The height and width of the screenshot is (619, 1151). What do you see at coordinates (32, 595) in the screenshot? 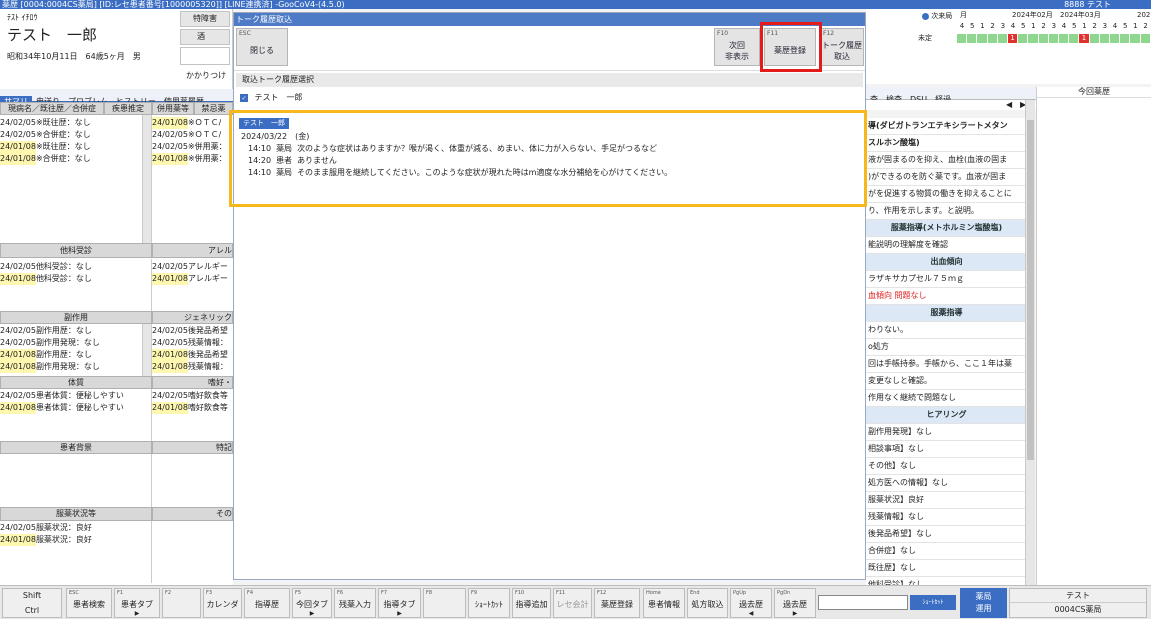
I see `fkey-label: Shift` at bounding box center [32, 595].